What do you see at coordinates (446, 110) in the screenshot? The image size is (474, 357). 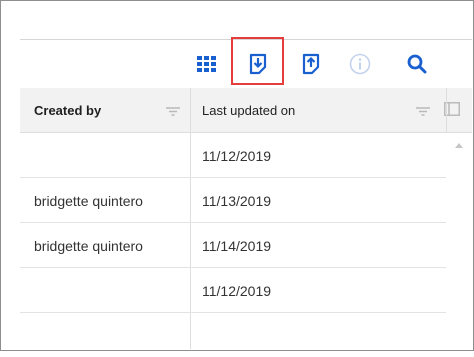 I see `column-divider` at bounding box center [446, 110].